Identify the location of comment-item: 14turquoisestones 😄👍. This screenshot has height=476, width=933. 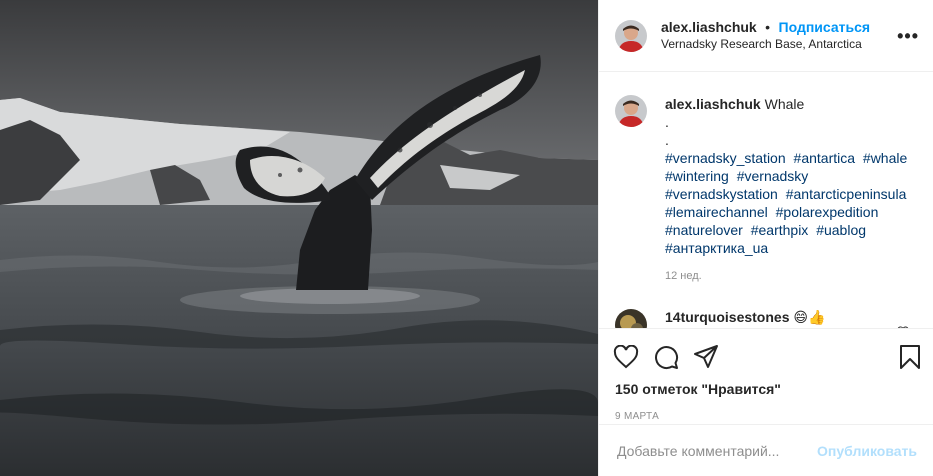
(766, 306).